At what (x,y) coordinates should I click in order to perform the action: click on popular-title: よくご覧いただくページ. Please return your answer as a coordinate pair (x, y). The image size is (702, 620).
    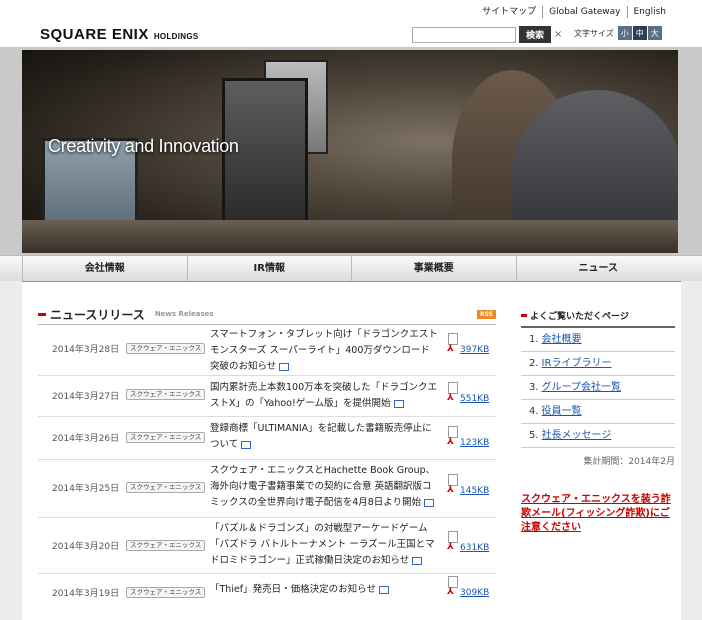
    Looking at the image, I should click on (579, 317).